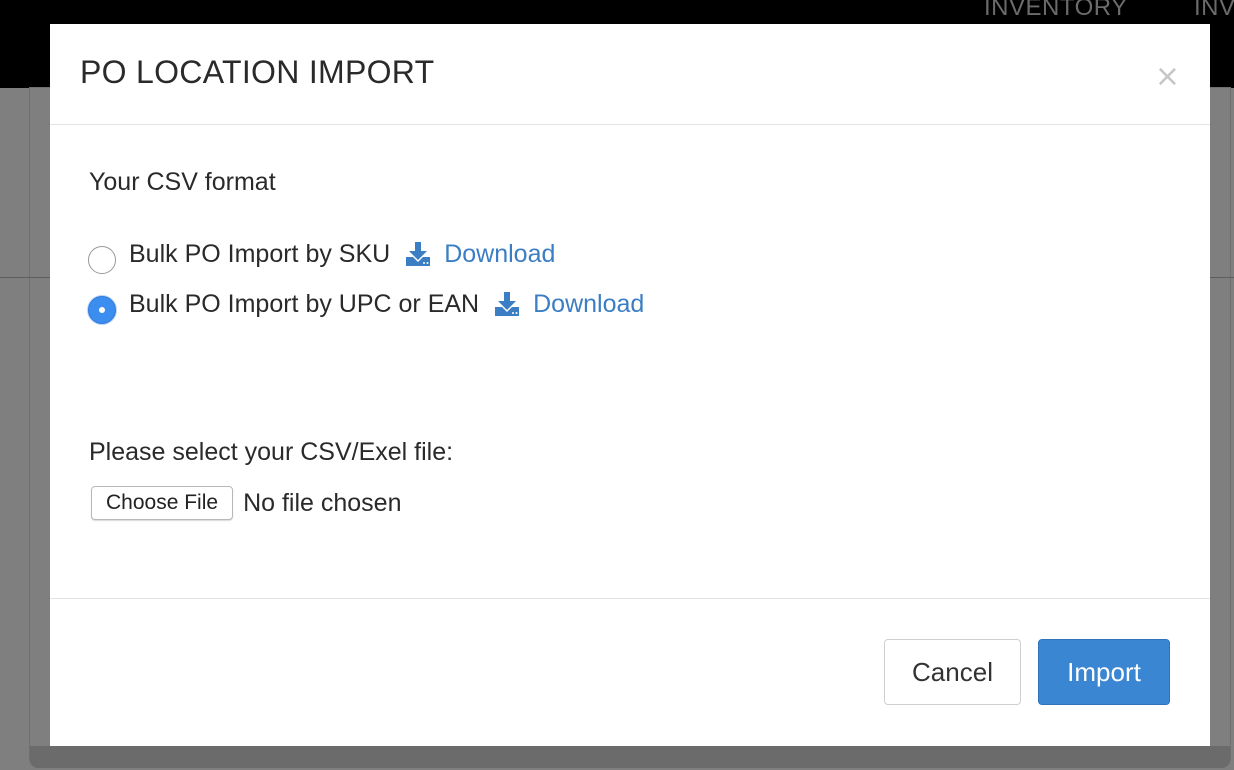  Describe the element at coordinates (304, 303) in the screenshot. I see `option-label-upc-ean: Bulk PO Import by UPC or EAN` at that location.